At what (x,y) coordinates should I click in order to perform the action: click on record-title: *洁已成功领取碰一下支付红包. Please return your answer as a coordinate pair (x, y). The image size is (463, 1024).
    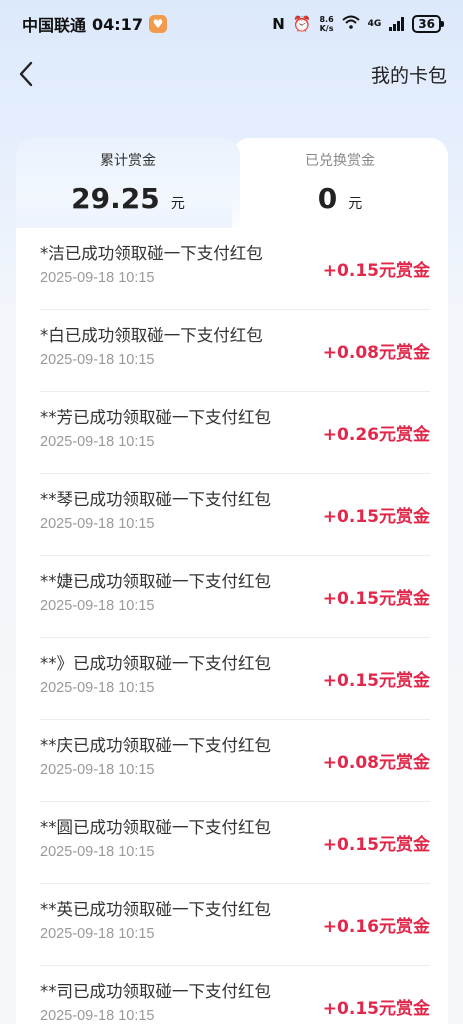
    Looking at the image, I should click on (151, 253).